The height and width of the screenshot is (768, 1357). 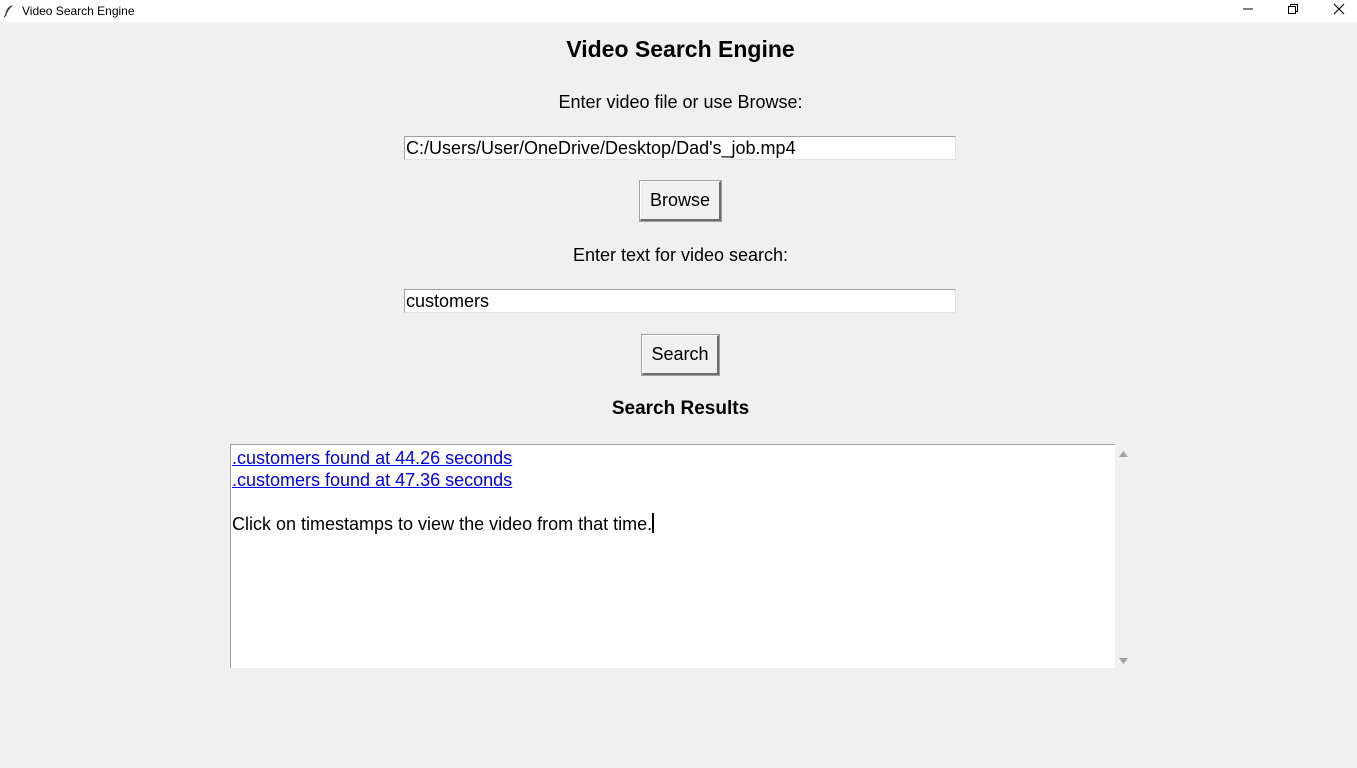 I want to click on file-label: Enter video file or use Browse:, so click(x=680, y=102).